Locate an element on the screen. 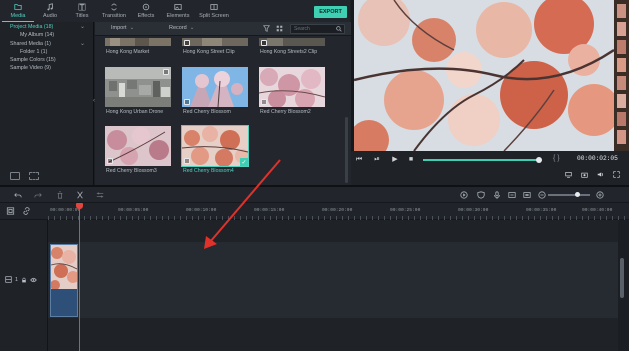 The width and height of the screenshot is (629, 351). tab-effects-label: Effects is located at coordinates (146, 16).